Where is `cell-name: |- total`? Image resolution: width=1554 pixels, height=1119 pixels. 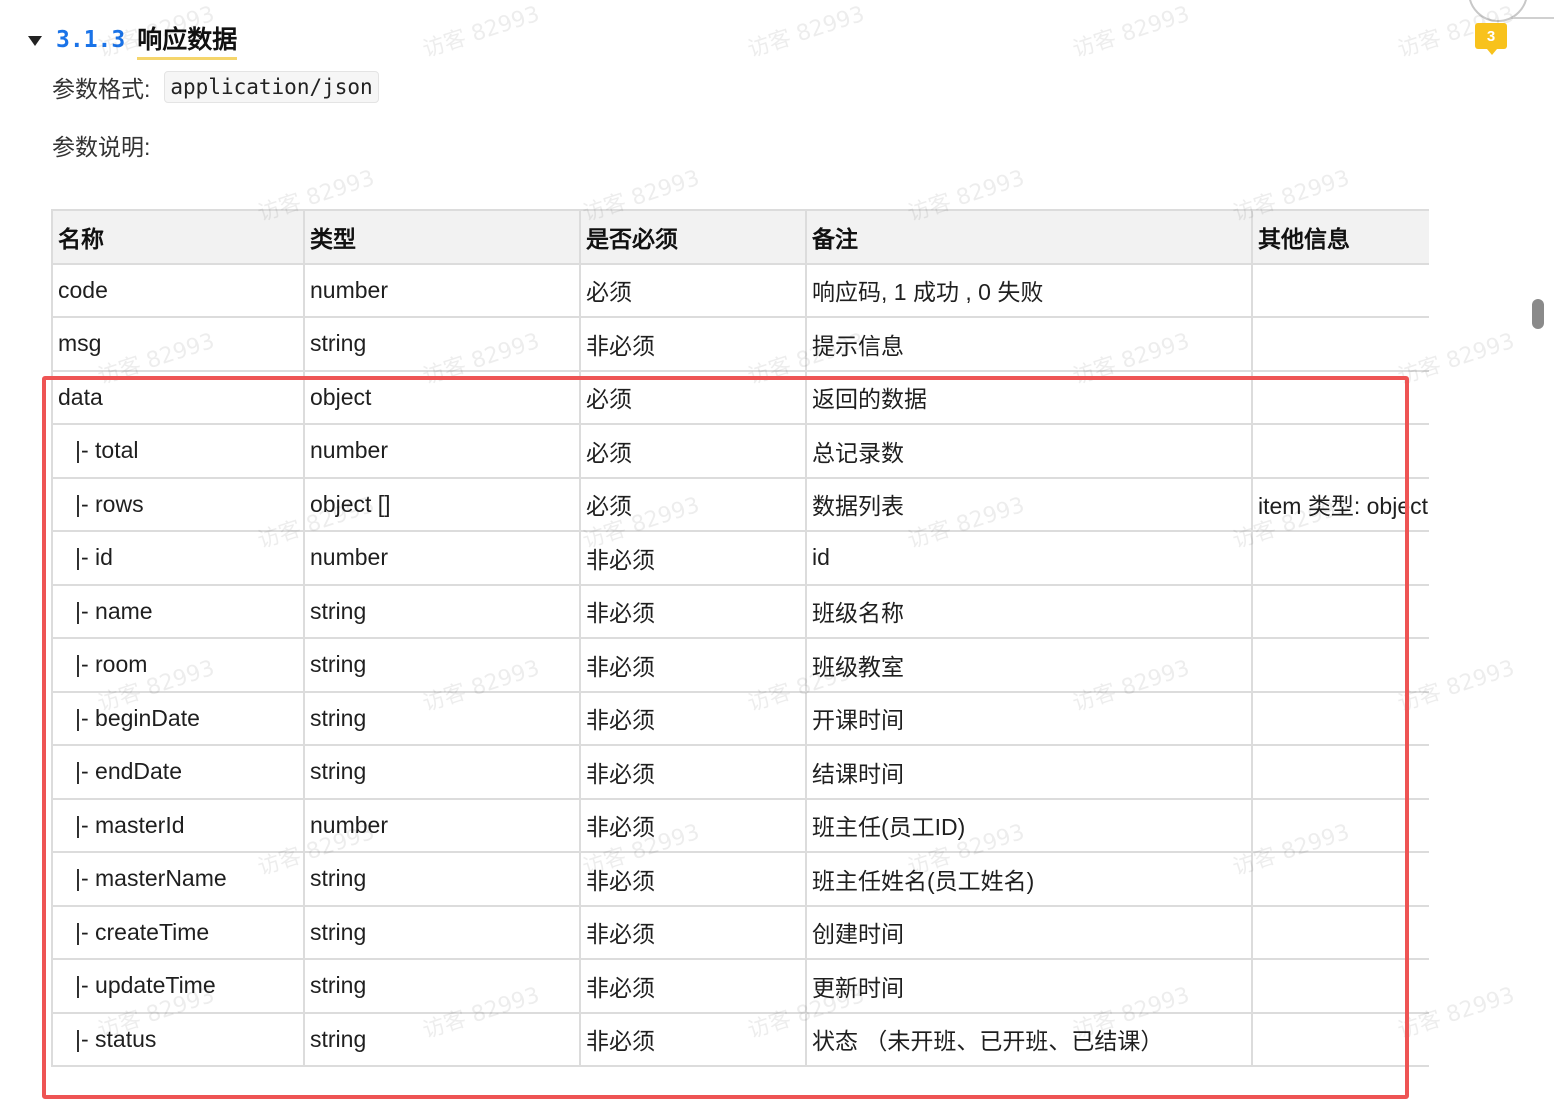
cell-name: |- total is located at coordinates (178, 451).